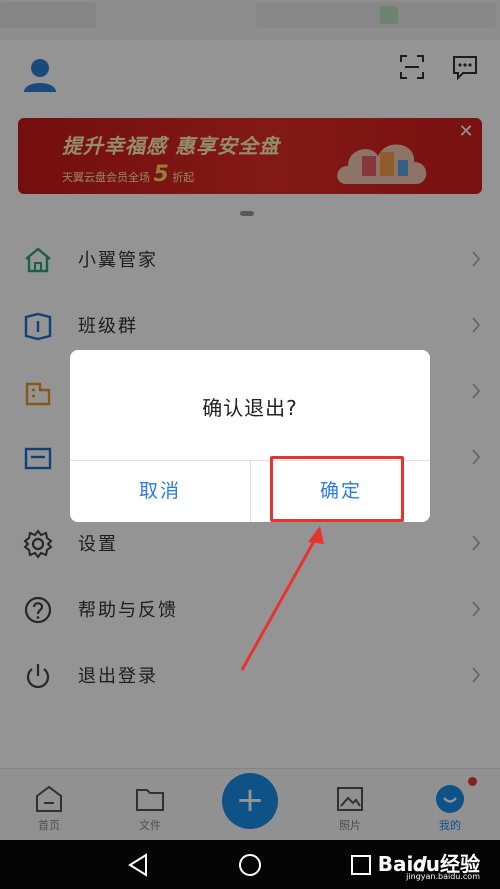 The image size is (500, 889). I want to click on system-nav-bar: Bai𝒅u经验 jingyan.baidu.com, so click(250, 864).